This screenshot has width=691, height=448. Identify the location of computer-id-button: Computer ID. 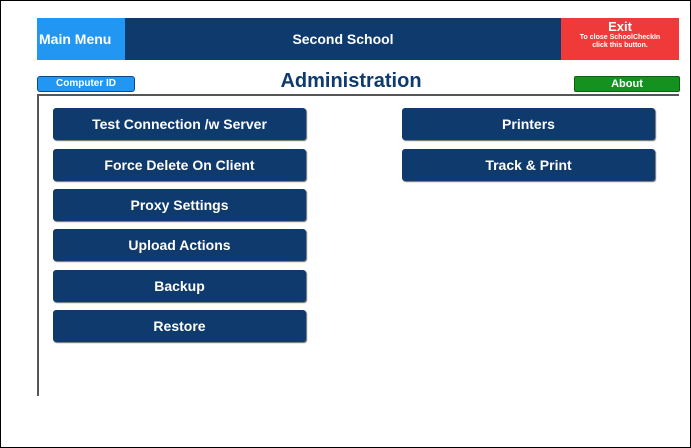
(86, 84).